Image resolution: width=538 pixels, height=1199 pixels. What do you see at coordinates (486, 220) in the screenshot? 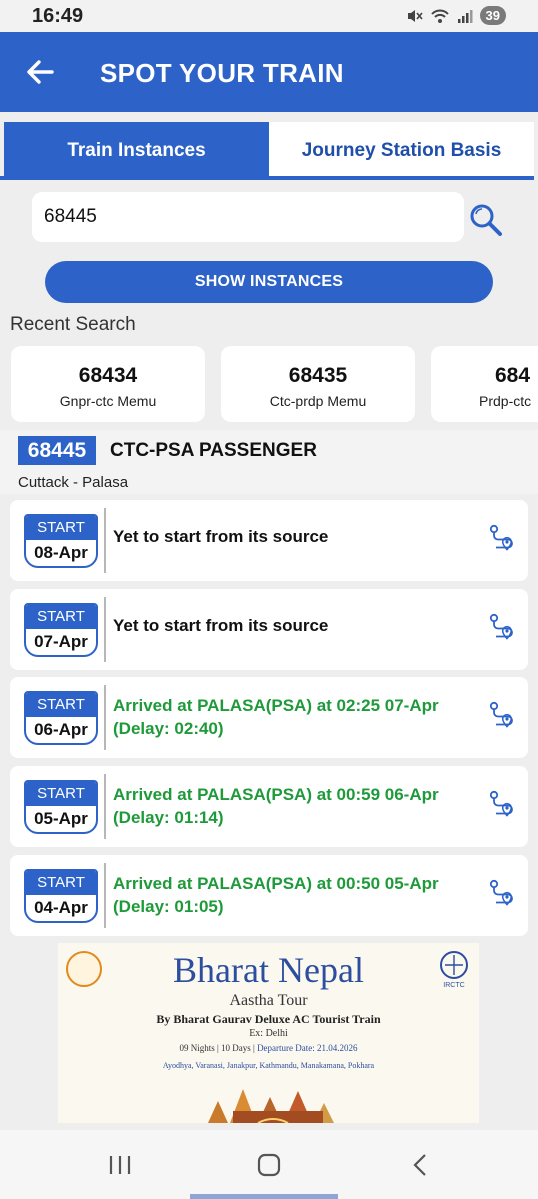
I see `magnifier-icon` at bounding box center [486, 220].